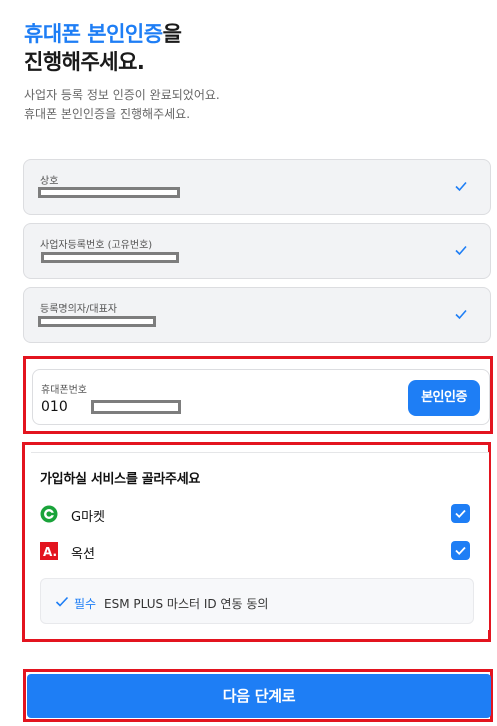 The width and height of the screenshot is (497, 726). I want to click on gmarket-logo-icon, so click(49, 514).